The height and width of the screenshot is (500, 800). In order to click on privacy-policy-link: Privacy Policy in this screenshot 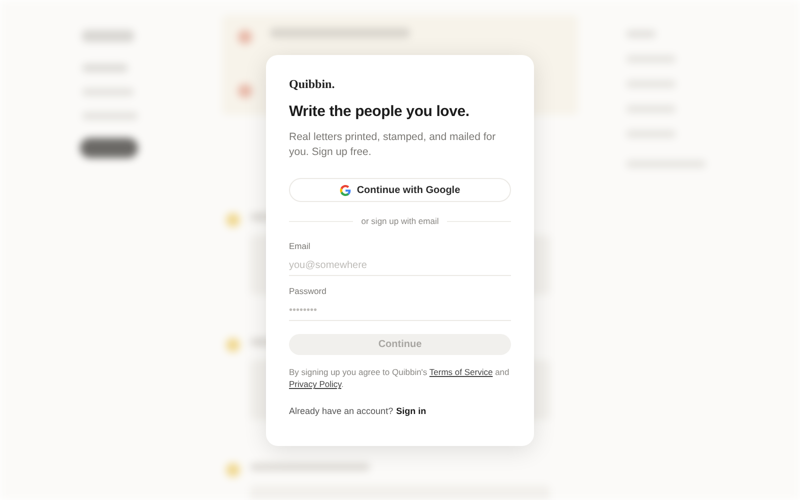, I will do `click(315, 384)`.